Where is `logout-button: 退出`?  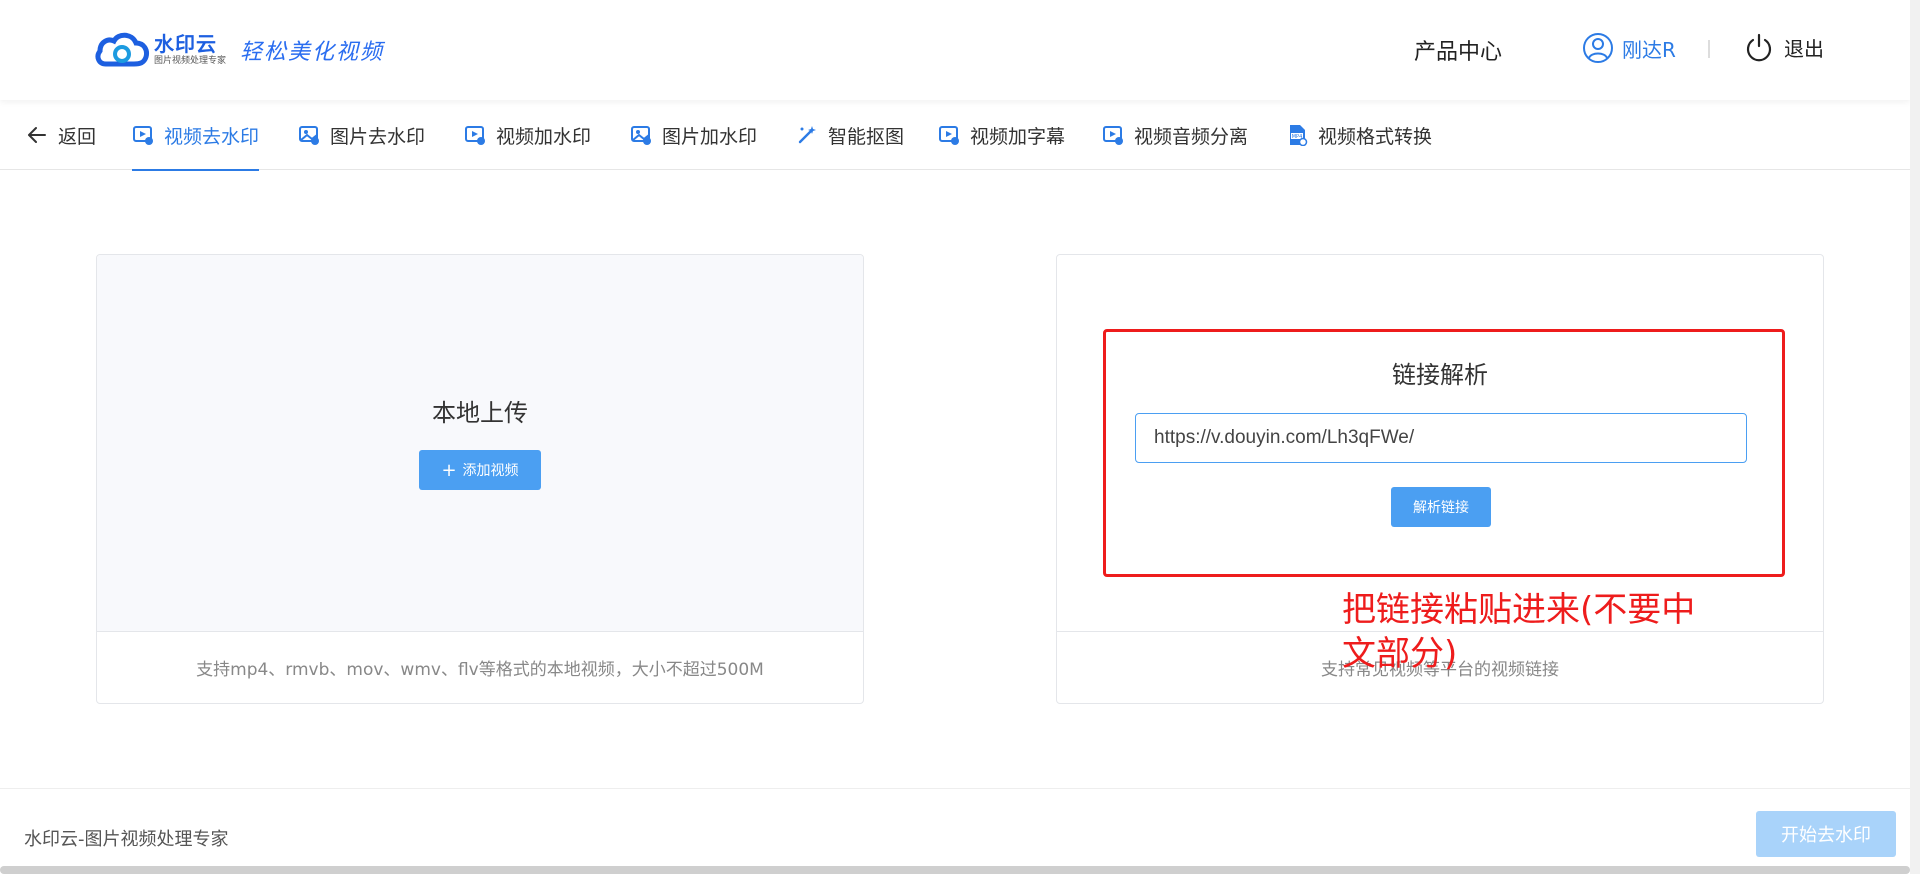
logout-button: 退出 is located at coordinates (1784, 47).